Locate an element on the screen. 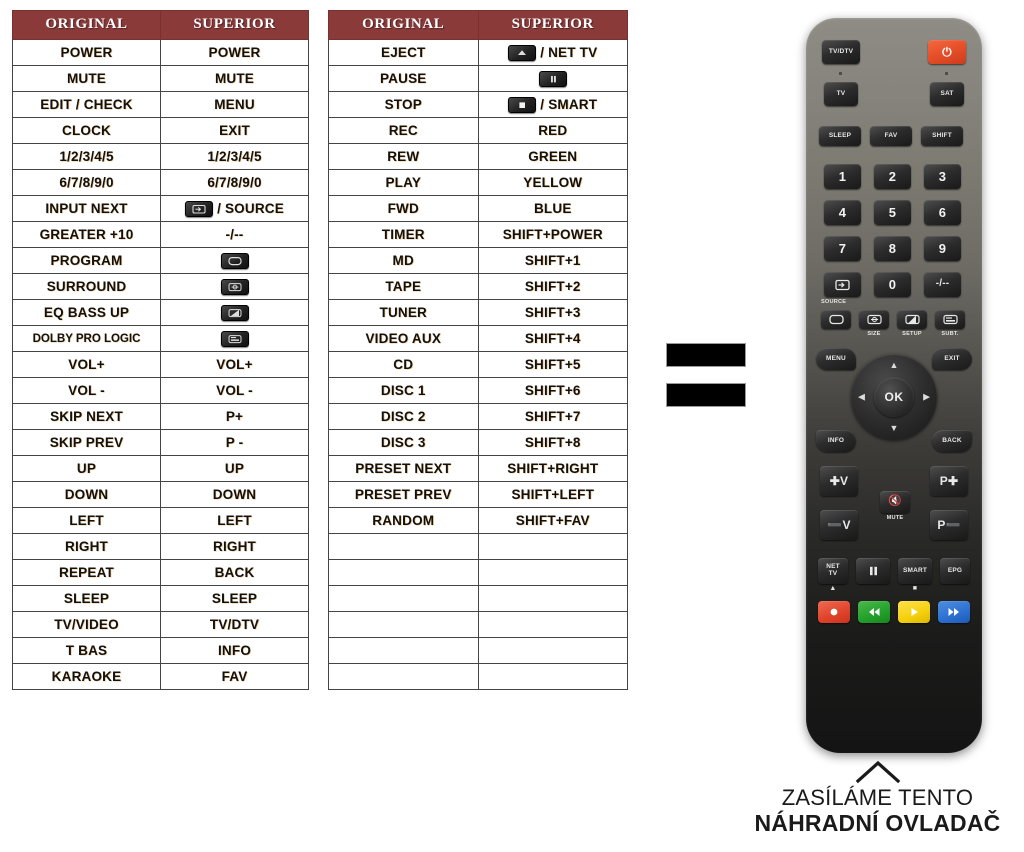 The image size is (1024, 852). table-row: 1/2/3/4/5 1/2/3/4/5 is located at coordinates (160, 156).